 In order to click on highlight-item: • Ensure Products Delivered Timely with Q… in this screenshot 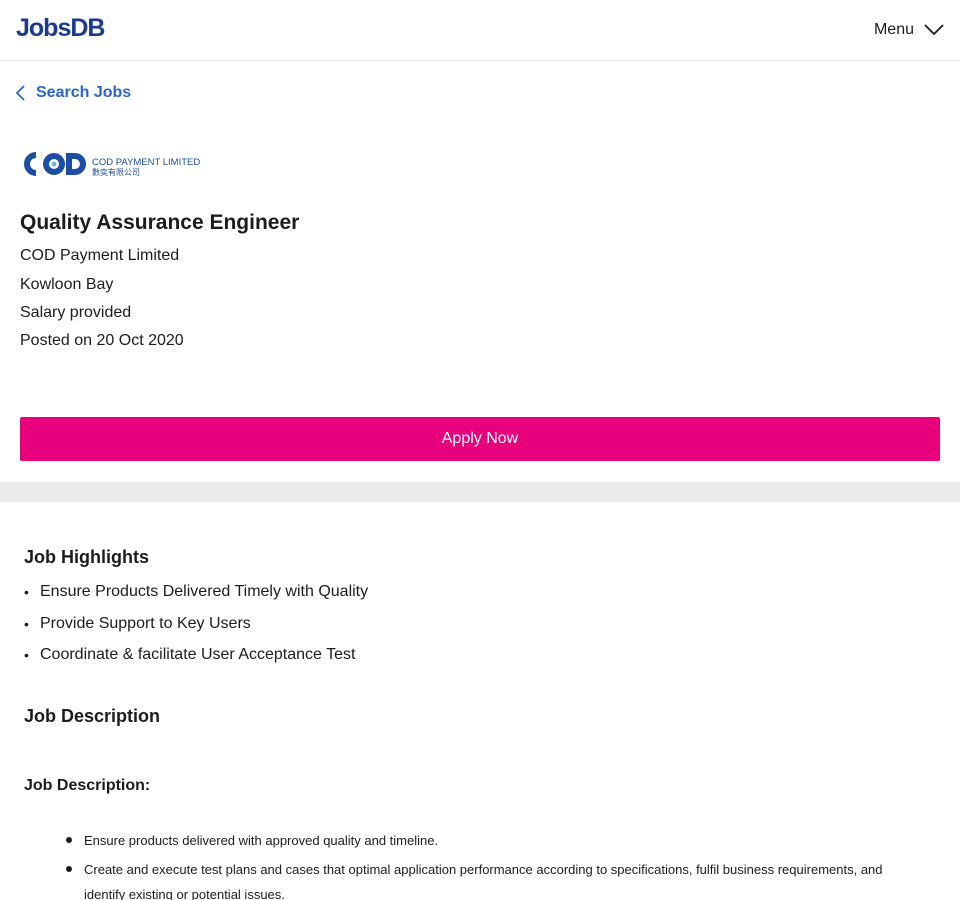, I will do `click(196, 598)`.